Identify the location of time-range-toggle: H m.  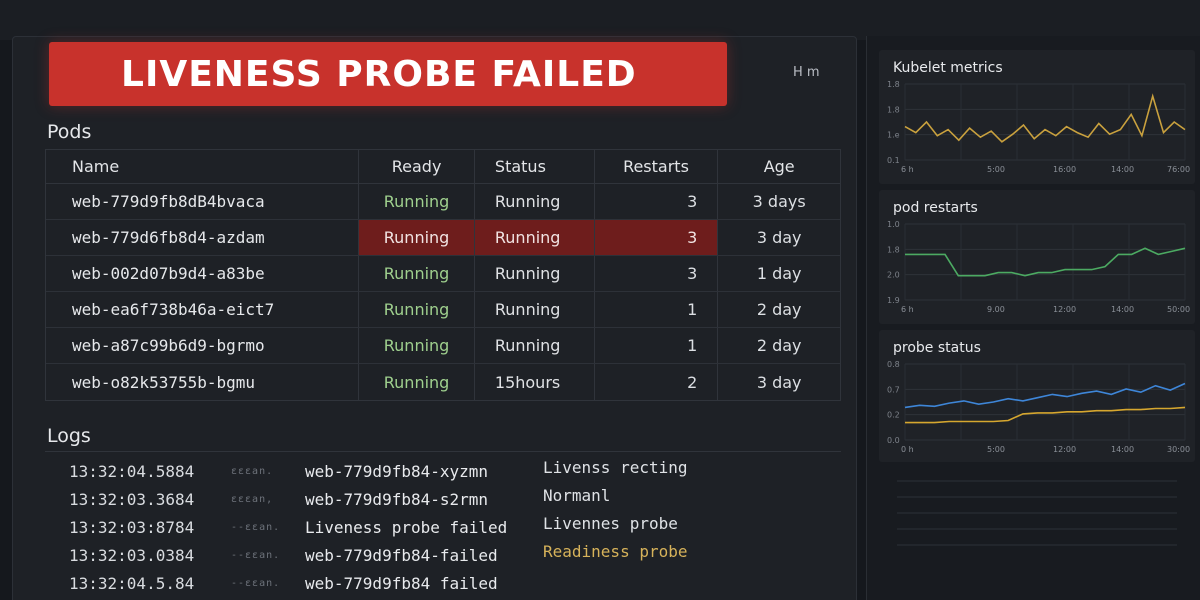
(806, 72).